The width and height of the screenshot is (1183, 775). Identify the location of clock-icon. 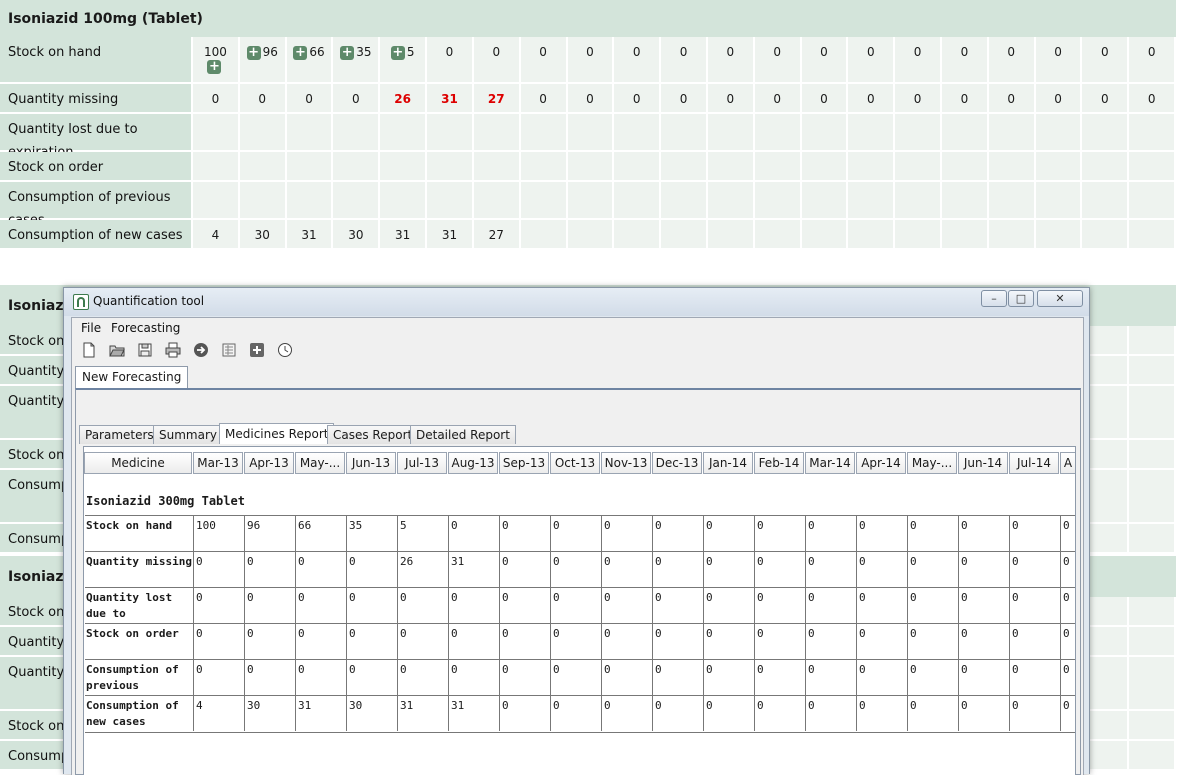
(285, 350).